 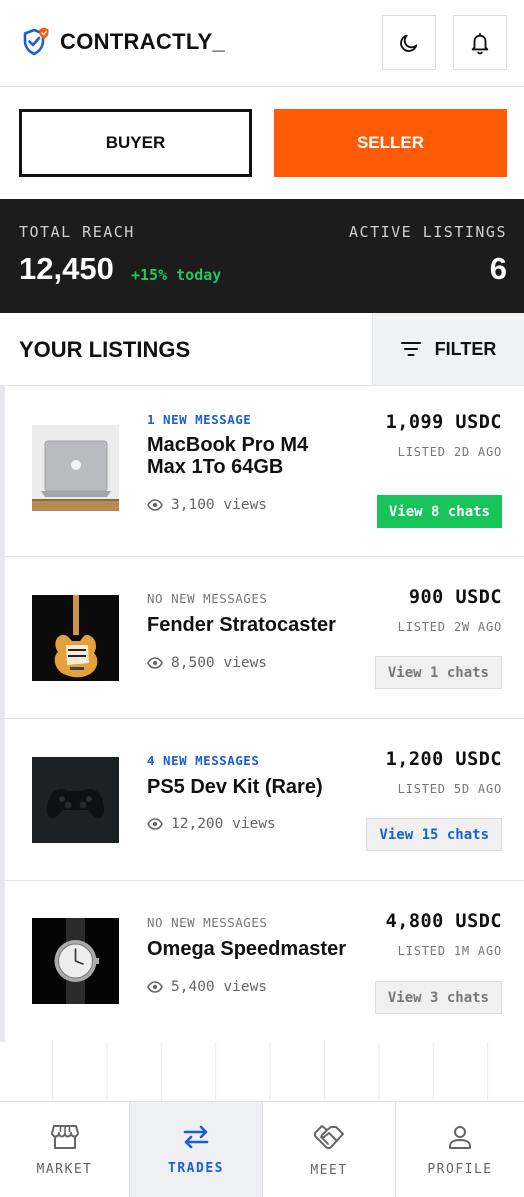 What do you see at coordinates (235, 787) in the screenshot?
I see `listing-title: PS5 Dev Kit (Rare)` at bounding box center [235, 787].